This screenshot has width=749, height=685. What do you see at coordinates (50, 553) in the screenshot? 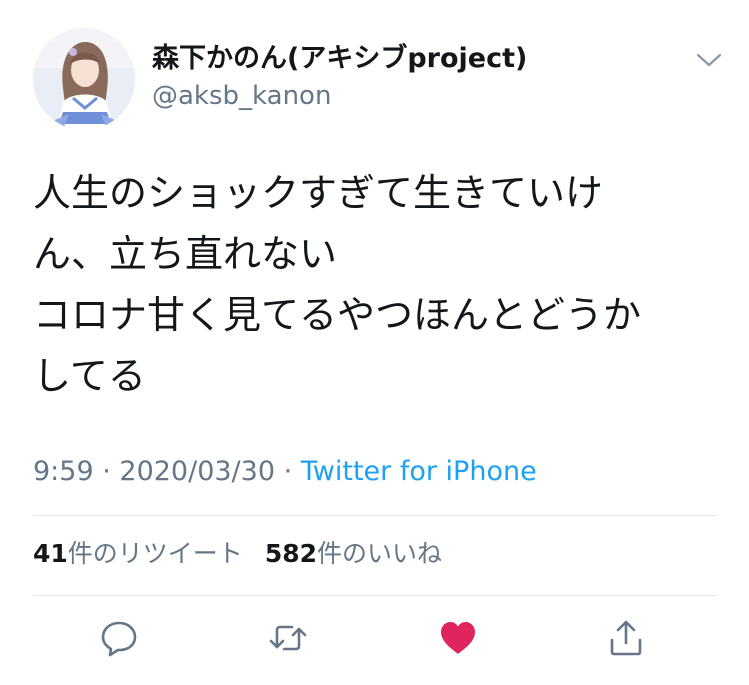
I see `retweets-count: 41` at bounding box center [50, 553].